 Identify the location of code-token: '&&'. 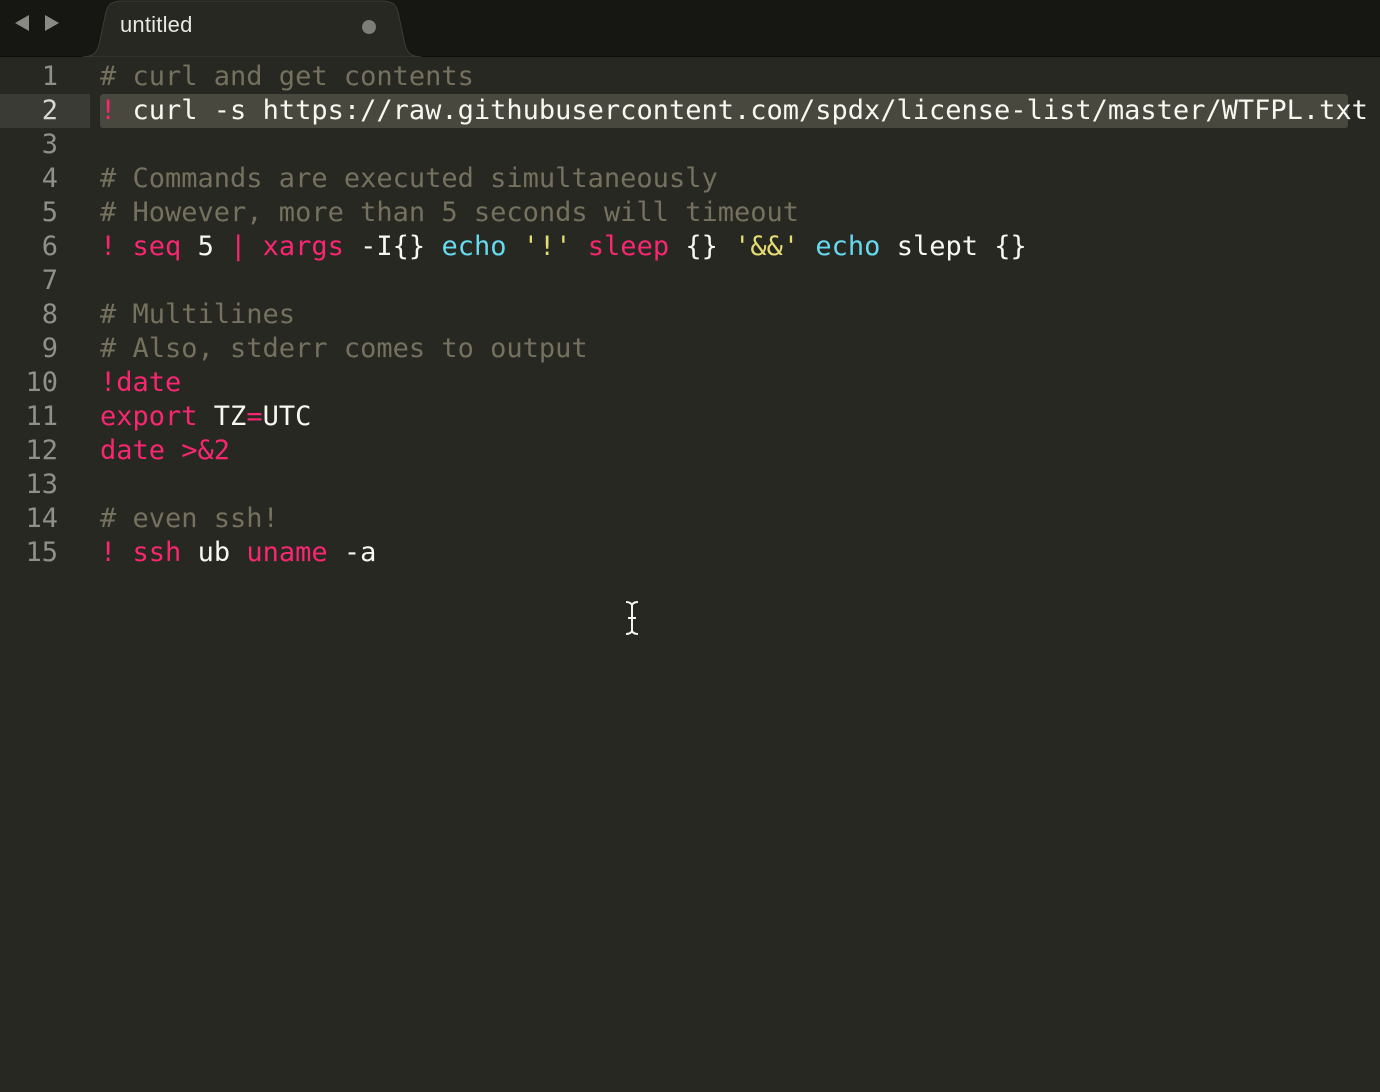
(767, 246).